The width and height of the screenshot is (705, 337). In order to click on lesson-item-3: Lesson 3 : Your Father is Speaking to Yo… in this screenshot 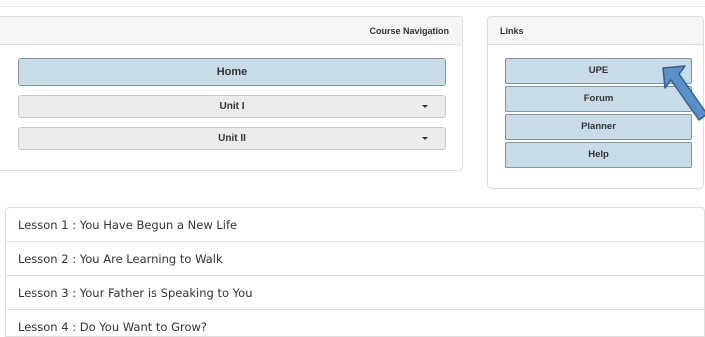, I will do `click(355, 293)`.